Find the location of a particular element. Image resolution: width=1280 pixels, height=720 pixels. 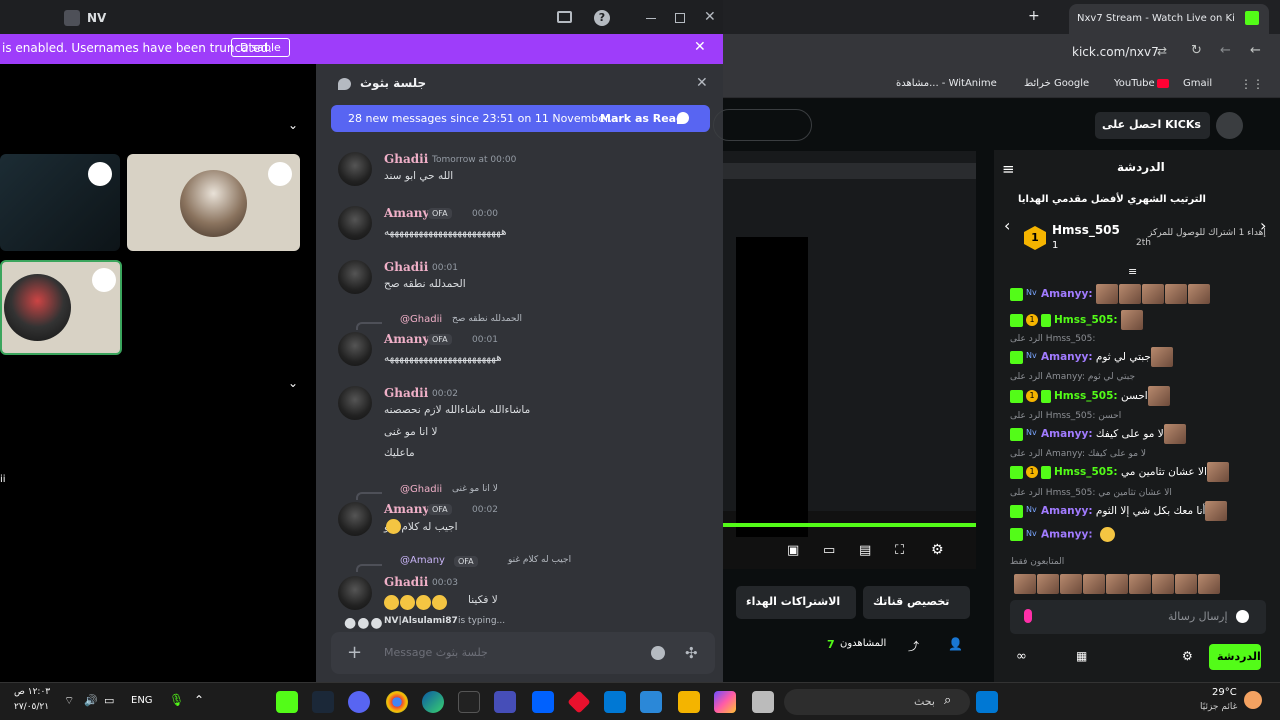

chat-send-button: الدردشة is located at coordinates (1235, 657).